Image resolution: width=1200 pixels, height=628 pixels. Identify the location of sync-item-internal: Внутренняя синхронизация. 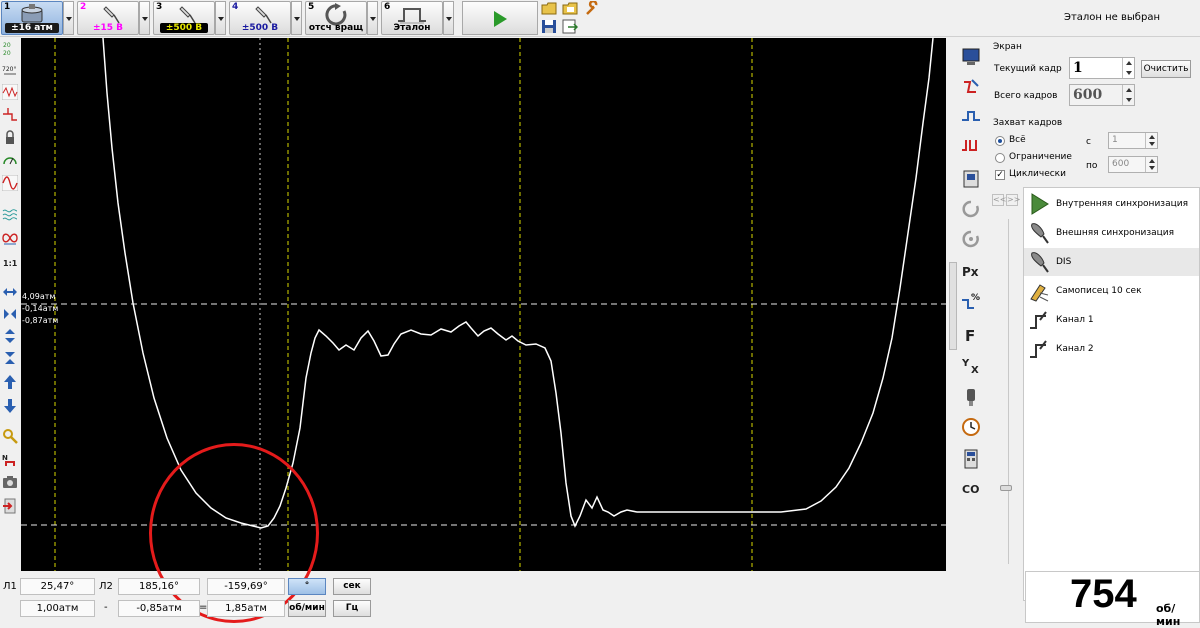
(1111, 204).